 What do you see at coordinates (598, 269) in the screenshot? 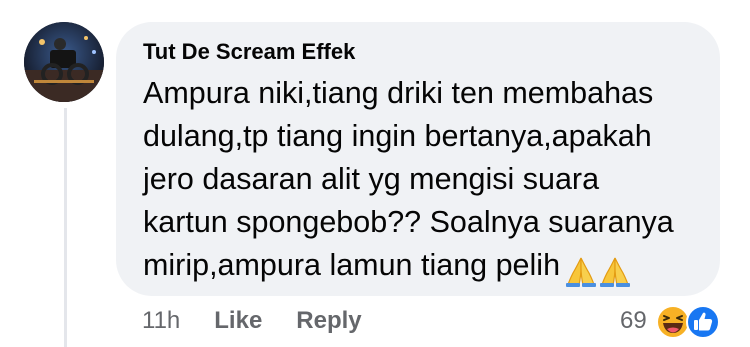
I see `emoji-group` at bounding box center [598, 269].